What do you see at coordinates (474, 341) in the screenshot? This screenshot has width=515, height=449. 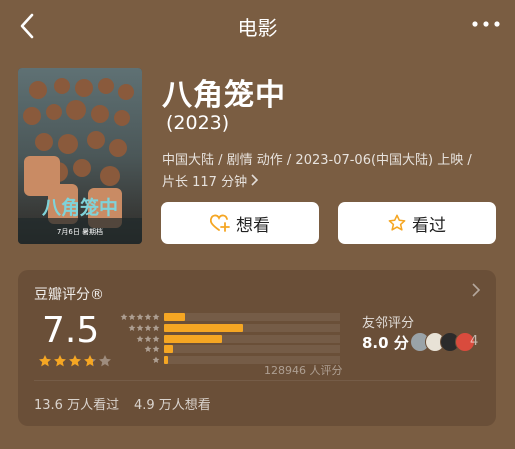 I see `friend-count: 4` at bounding box center [474, 341].